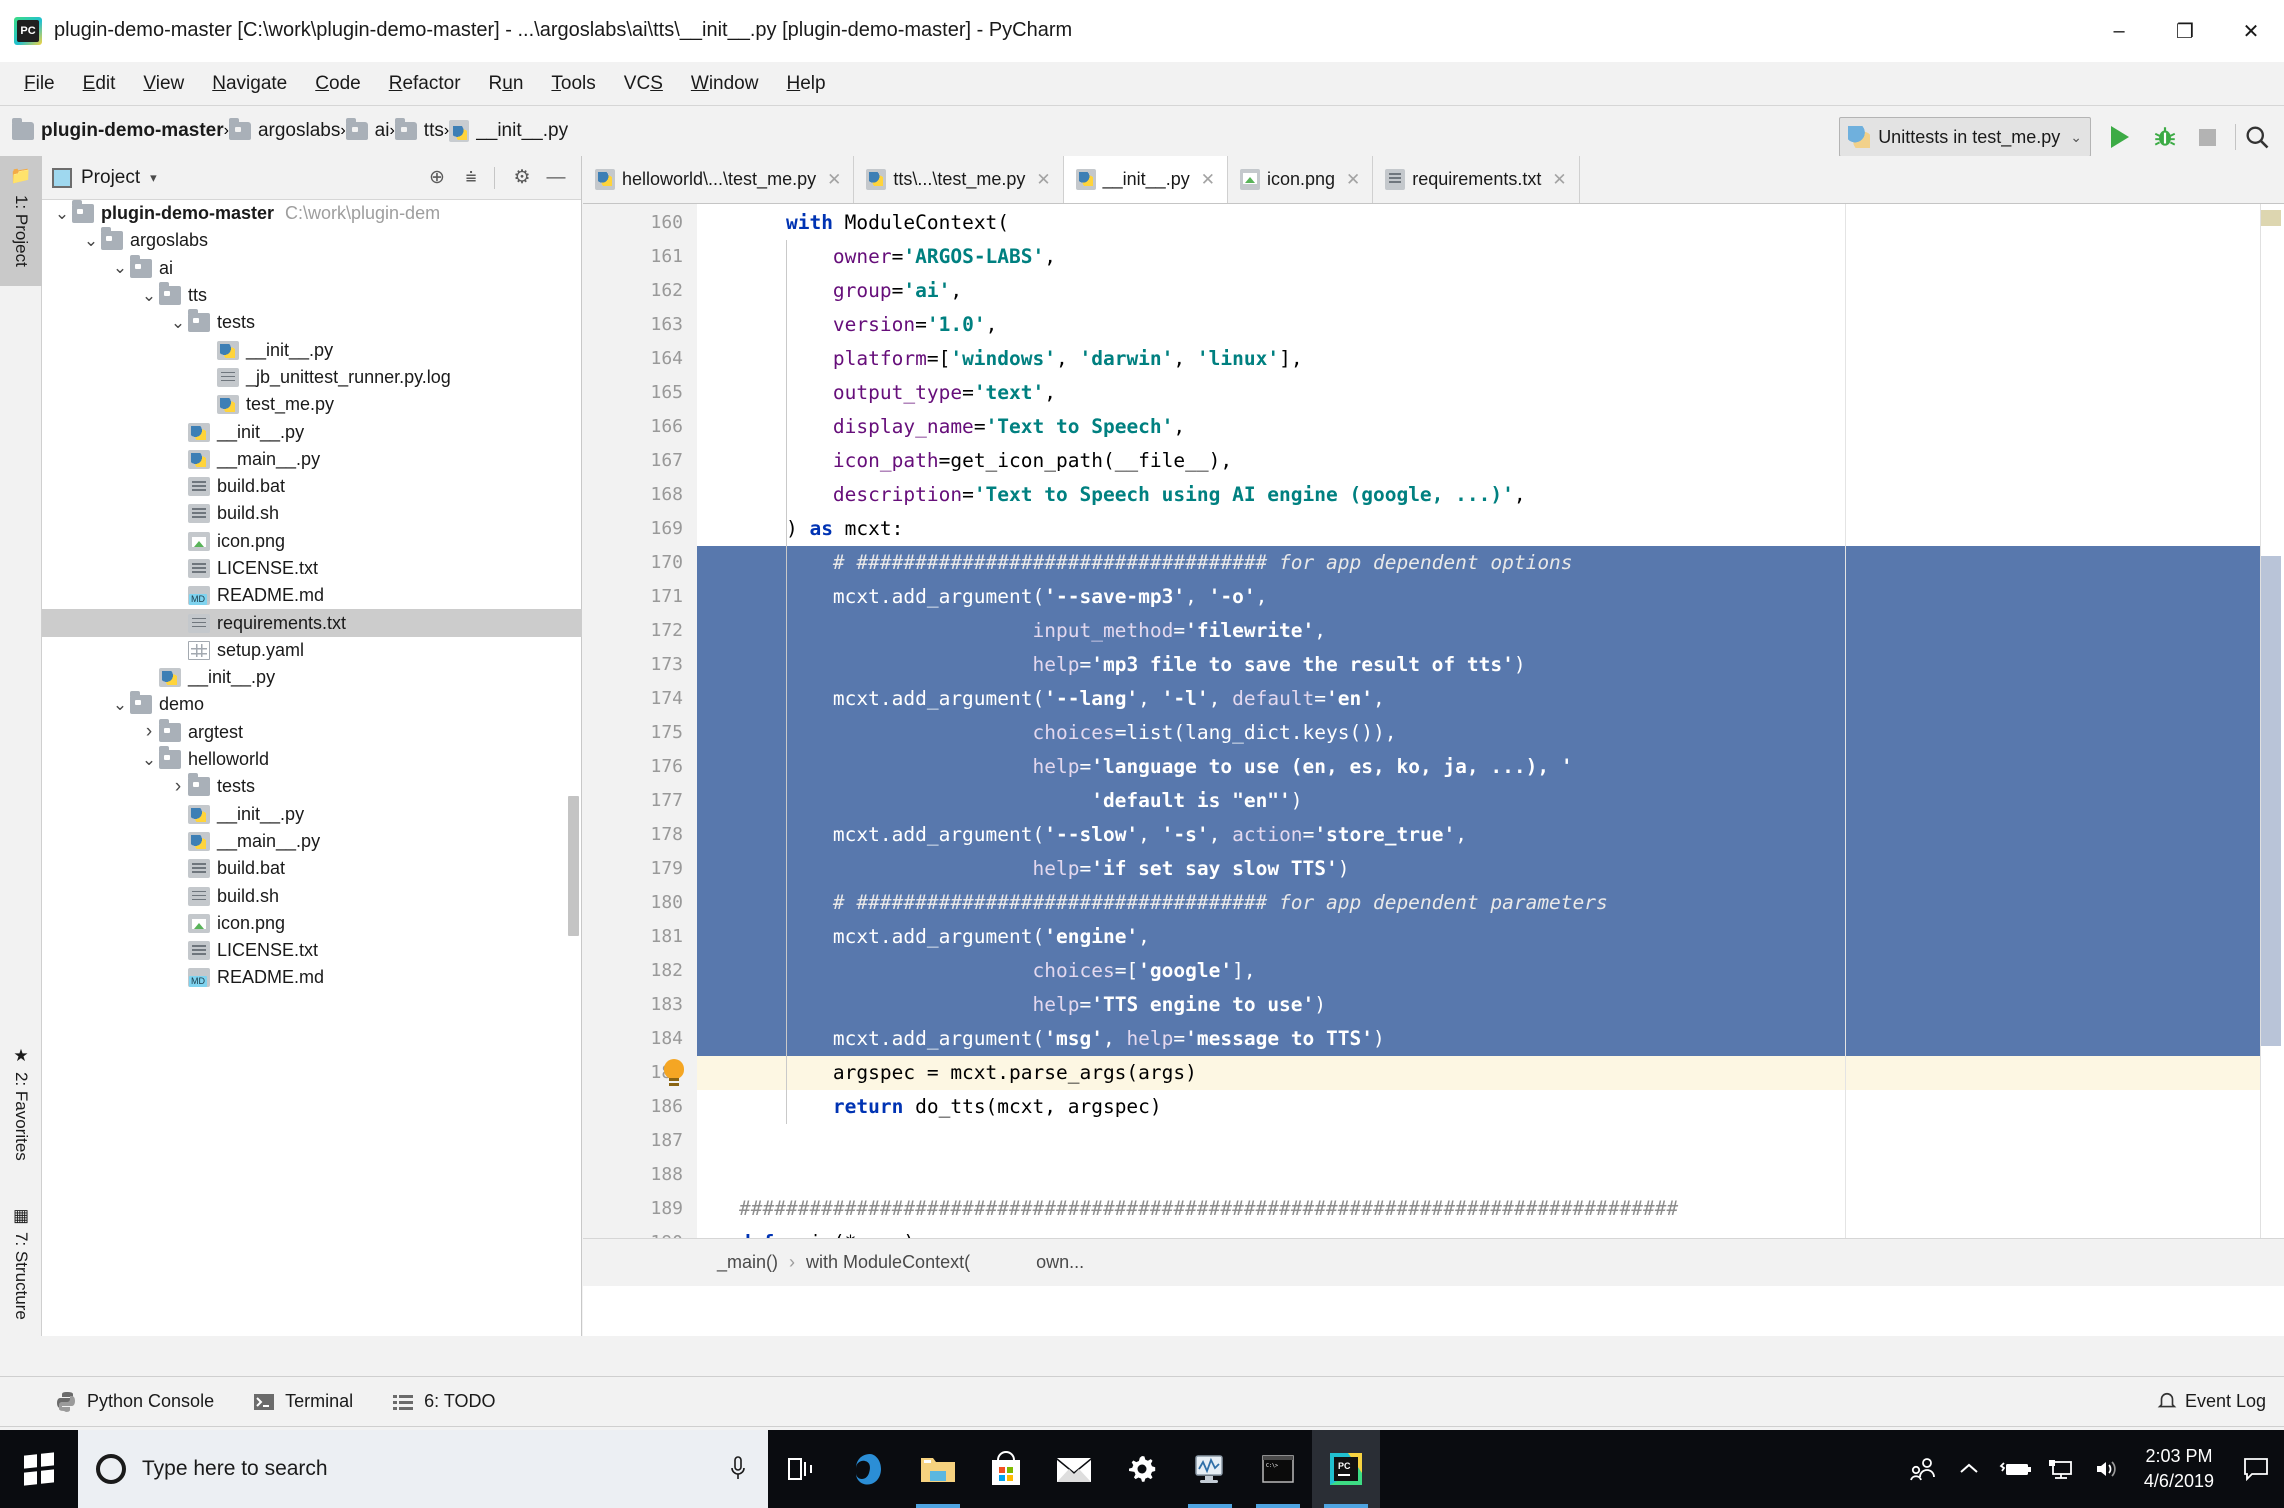 The image size is (2284, 1508). Describe the element at coordinates (134, 1402) in the screenshot. I see `bottom-tab-python-console: Python Console` at that location.